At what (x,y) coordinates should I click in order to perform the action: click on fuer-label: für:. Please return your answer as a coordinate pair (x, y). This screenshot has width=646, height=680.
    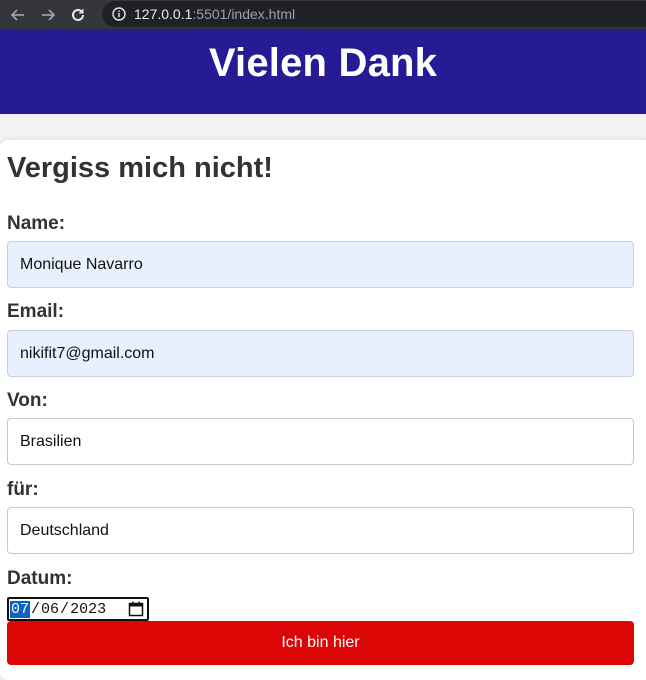
    Looking at the image, I should click on (23, 489).